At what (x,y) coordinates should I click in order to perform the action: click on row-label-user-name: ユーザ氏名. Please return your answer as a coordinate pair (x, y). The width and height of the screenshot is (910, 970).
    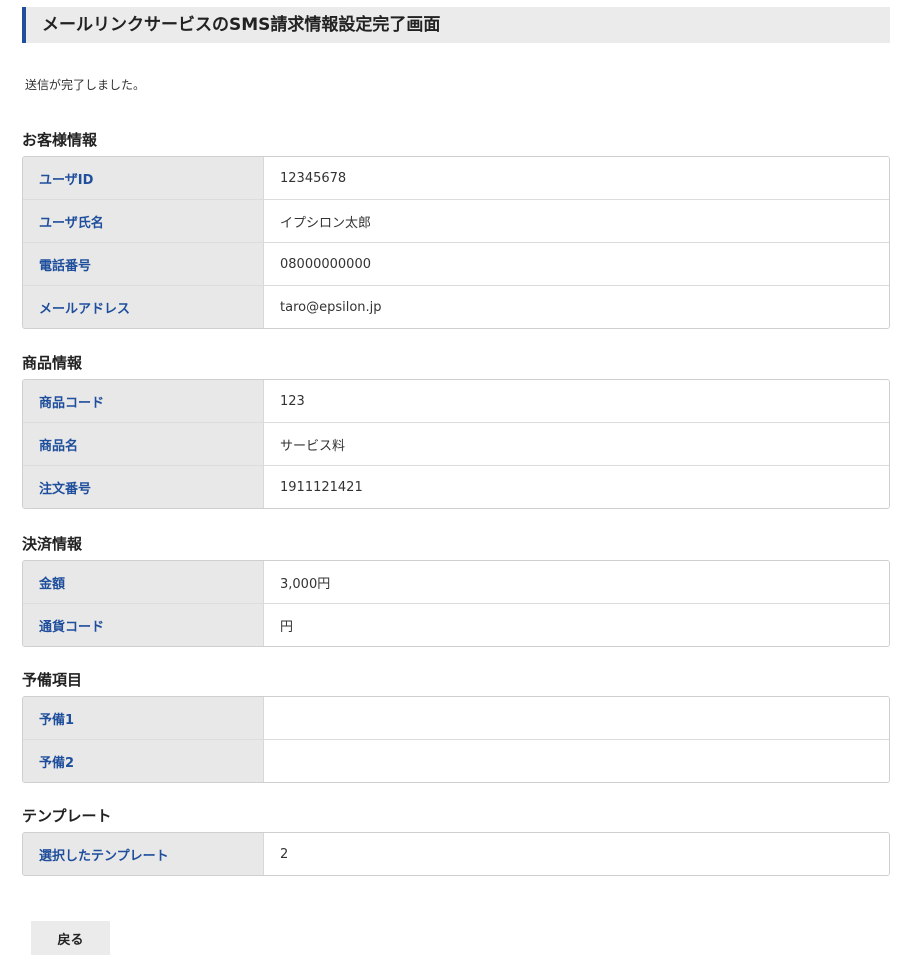
    Looking at the image, I should click on (143, 221).